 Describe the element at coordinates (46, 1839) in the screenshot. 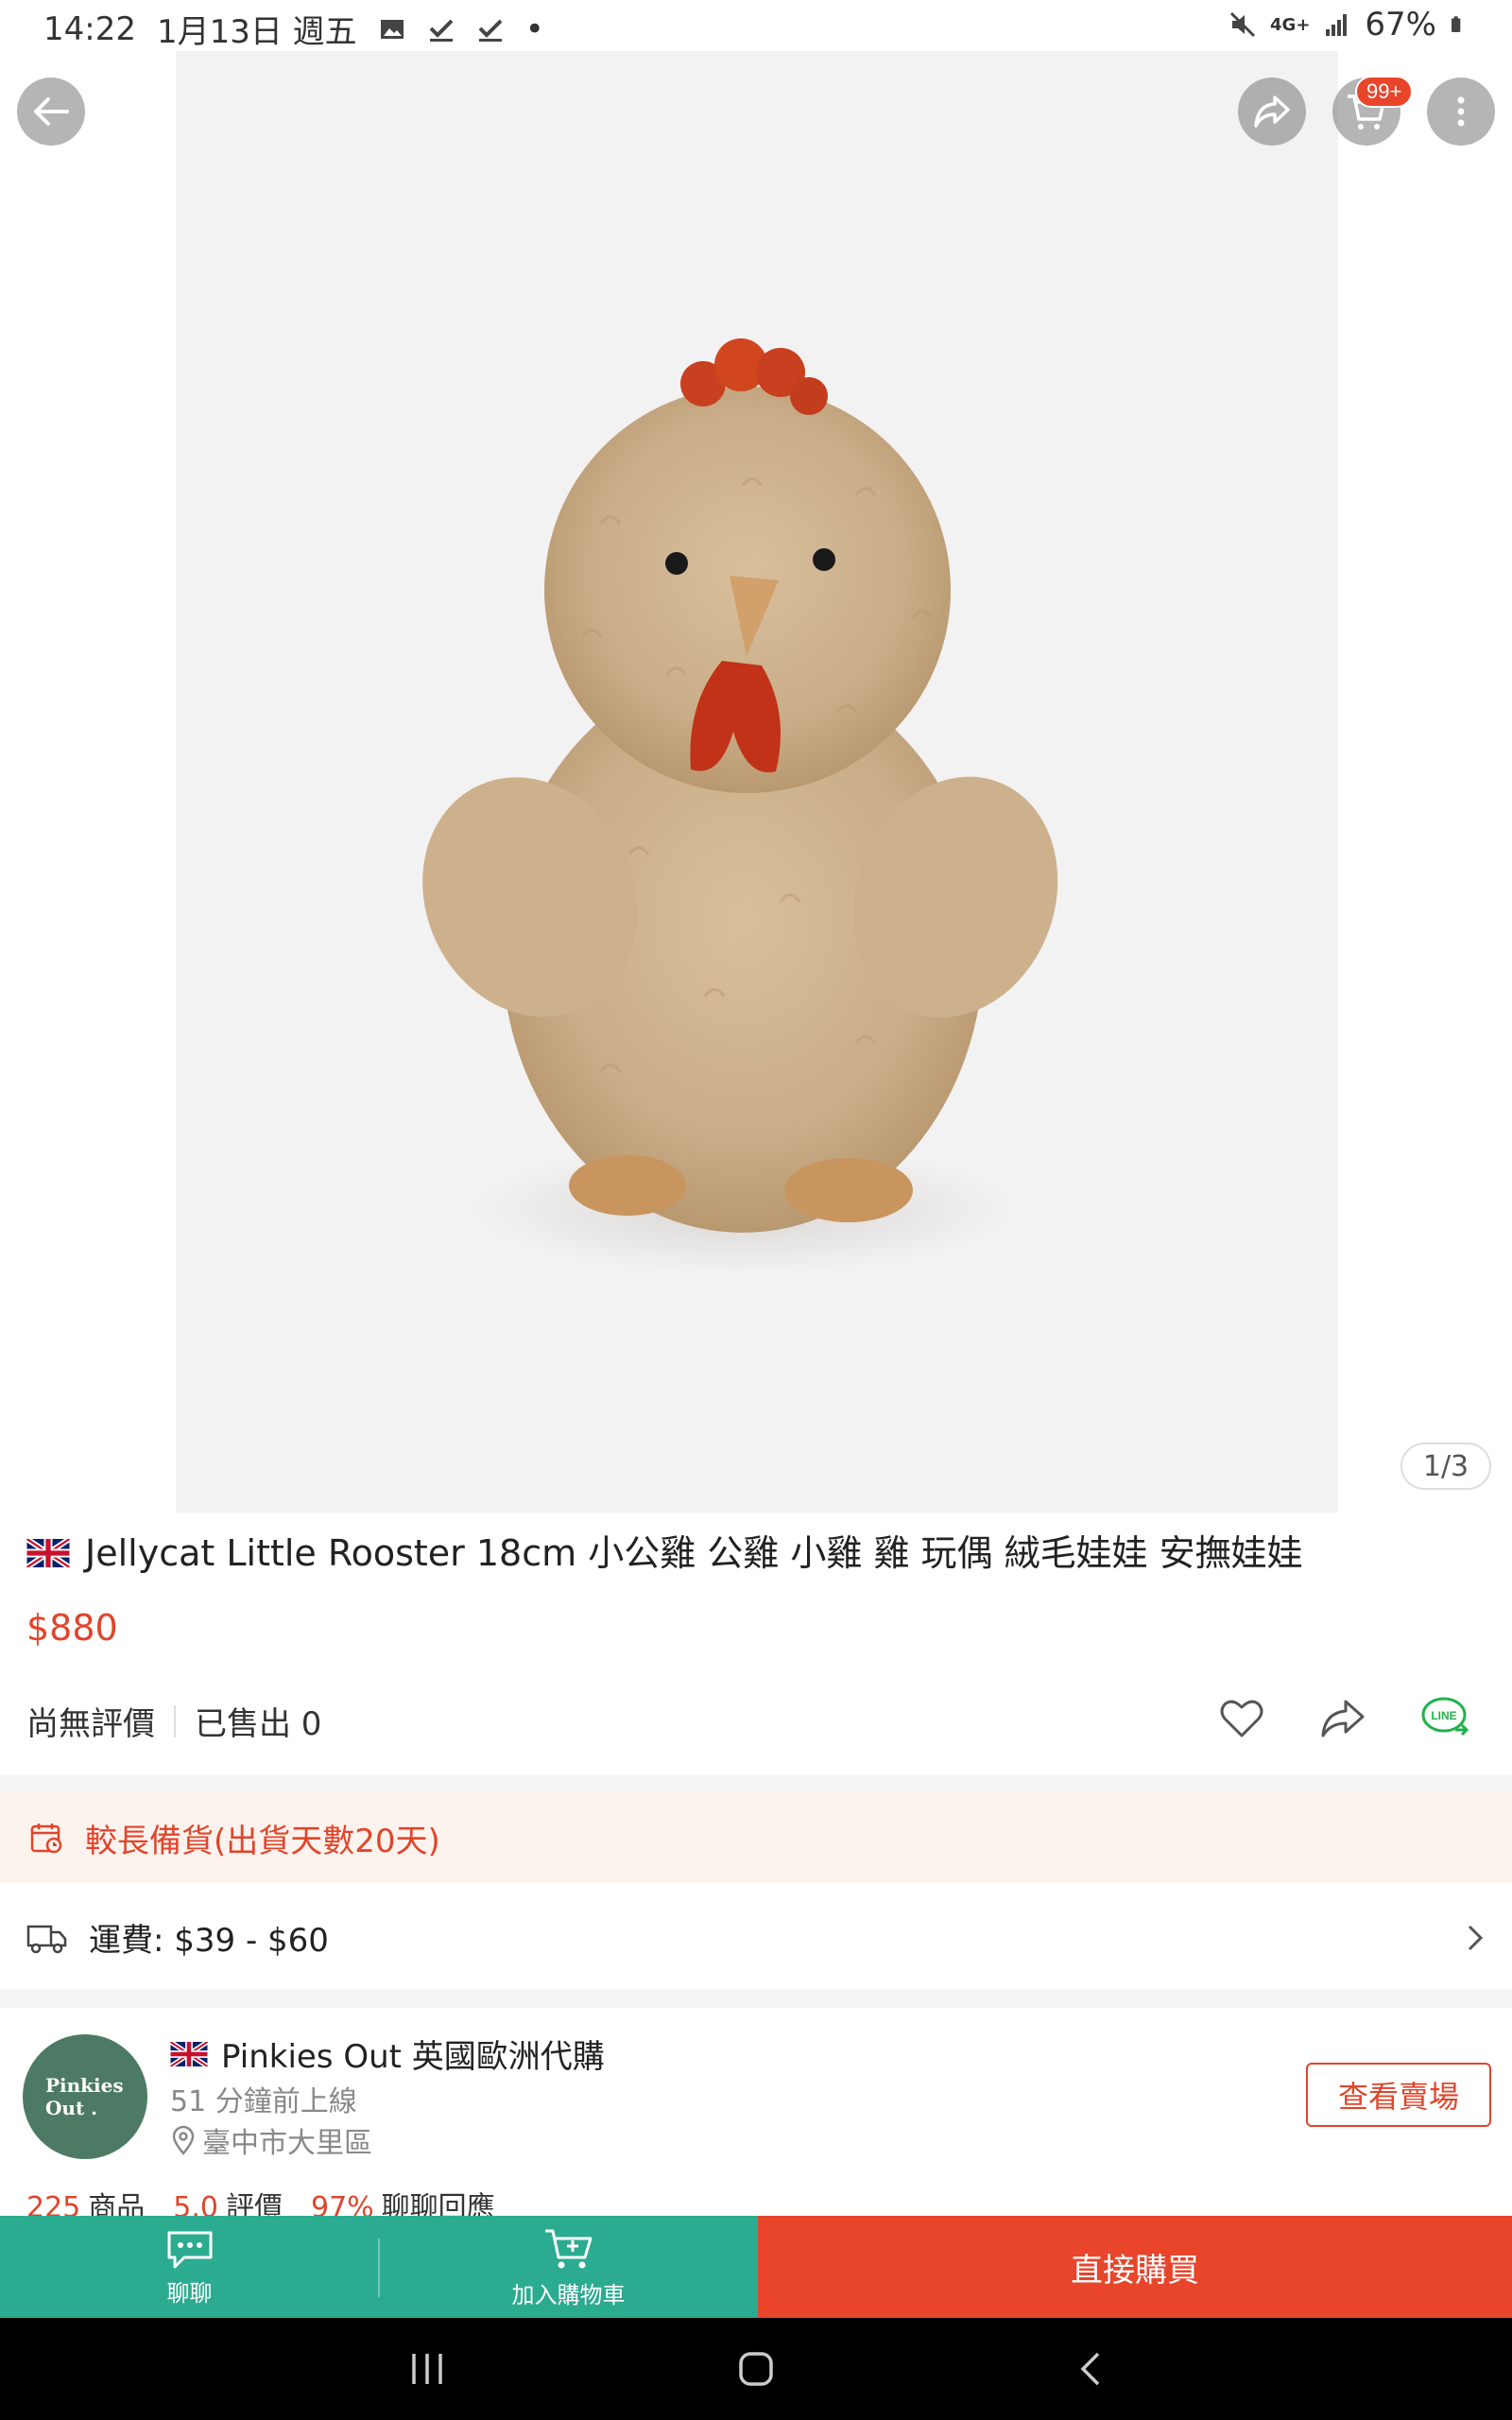

I see `calendar-clock-icon` at that location.